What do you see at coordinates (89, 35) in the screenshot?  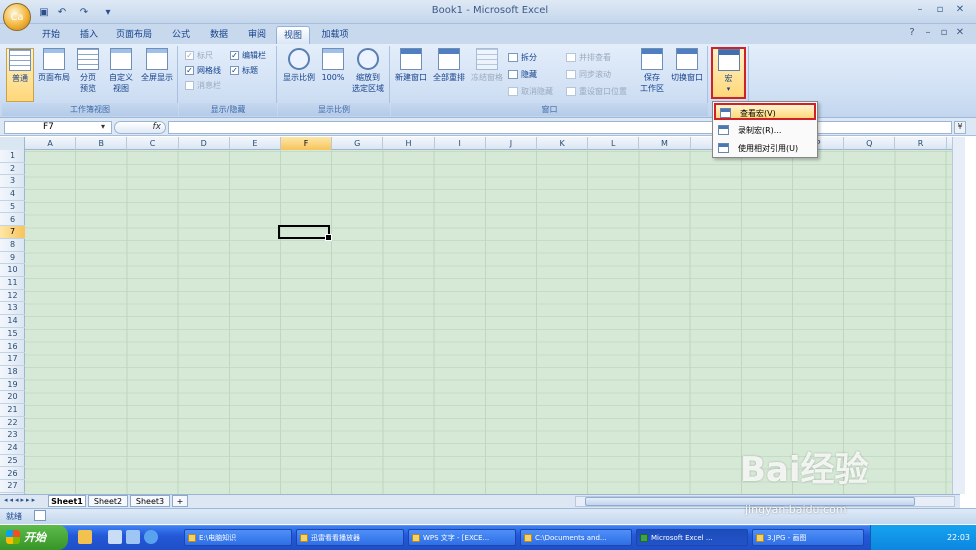 I see `tab-insert: 插入` at bounding box center [89, 35].